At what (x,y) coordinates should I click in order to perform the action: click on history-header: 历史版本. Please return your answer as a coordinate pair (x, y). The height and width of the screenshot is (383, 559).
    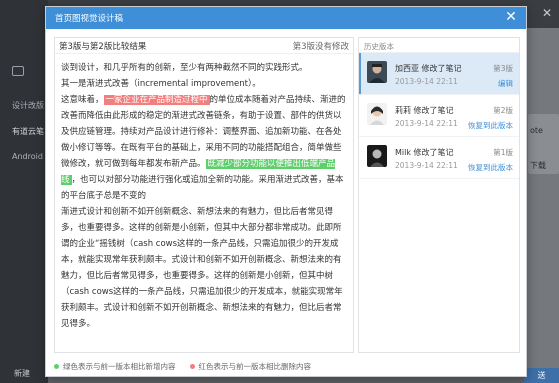
    Looking at the image, I should click on (439, 45).